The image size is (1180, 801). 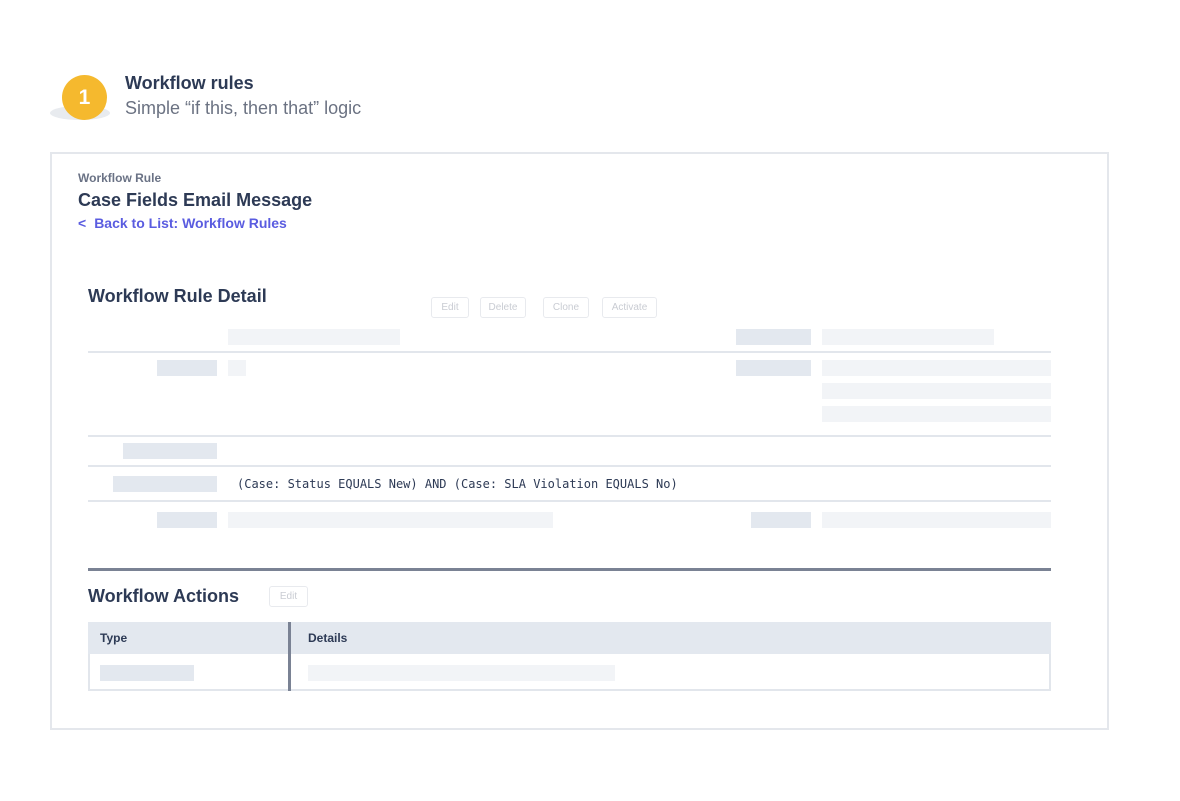 What do you see at coordinates (120, 178) in the screenshot?
I see `record-type-label: Workflow Rule` at bounding box center [120, 178].